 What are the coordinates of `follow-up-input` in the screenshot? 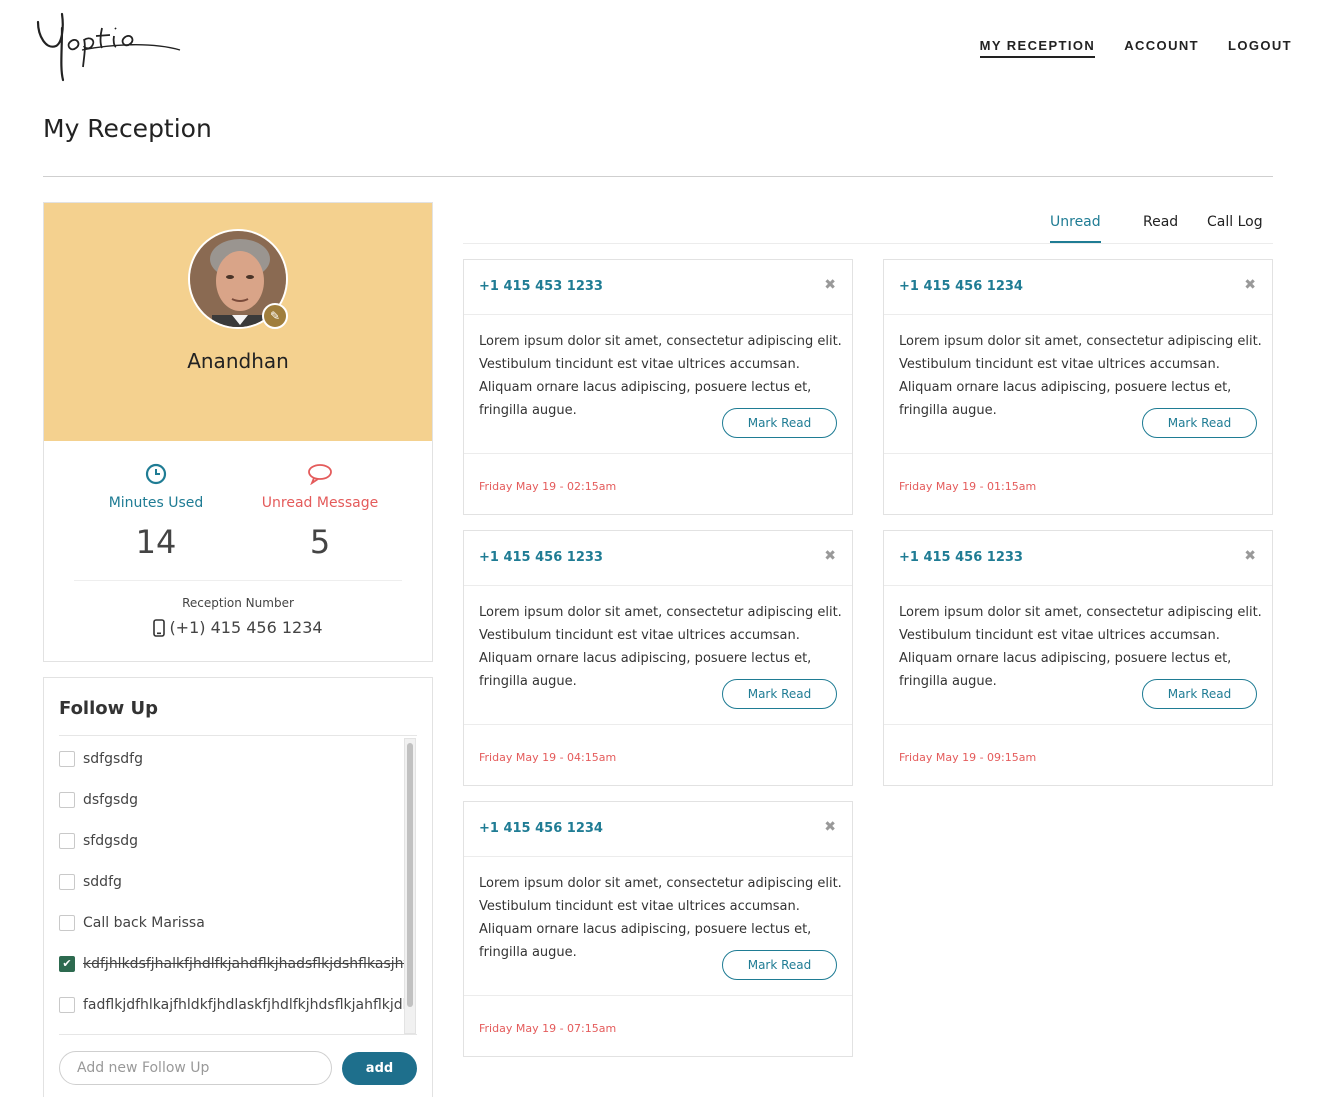 It's located at (195, 1068).